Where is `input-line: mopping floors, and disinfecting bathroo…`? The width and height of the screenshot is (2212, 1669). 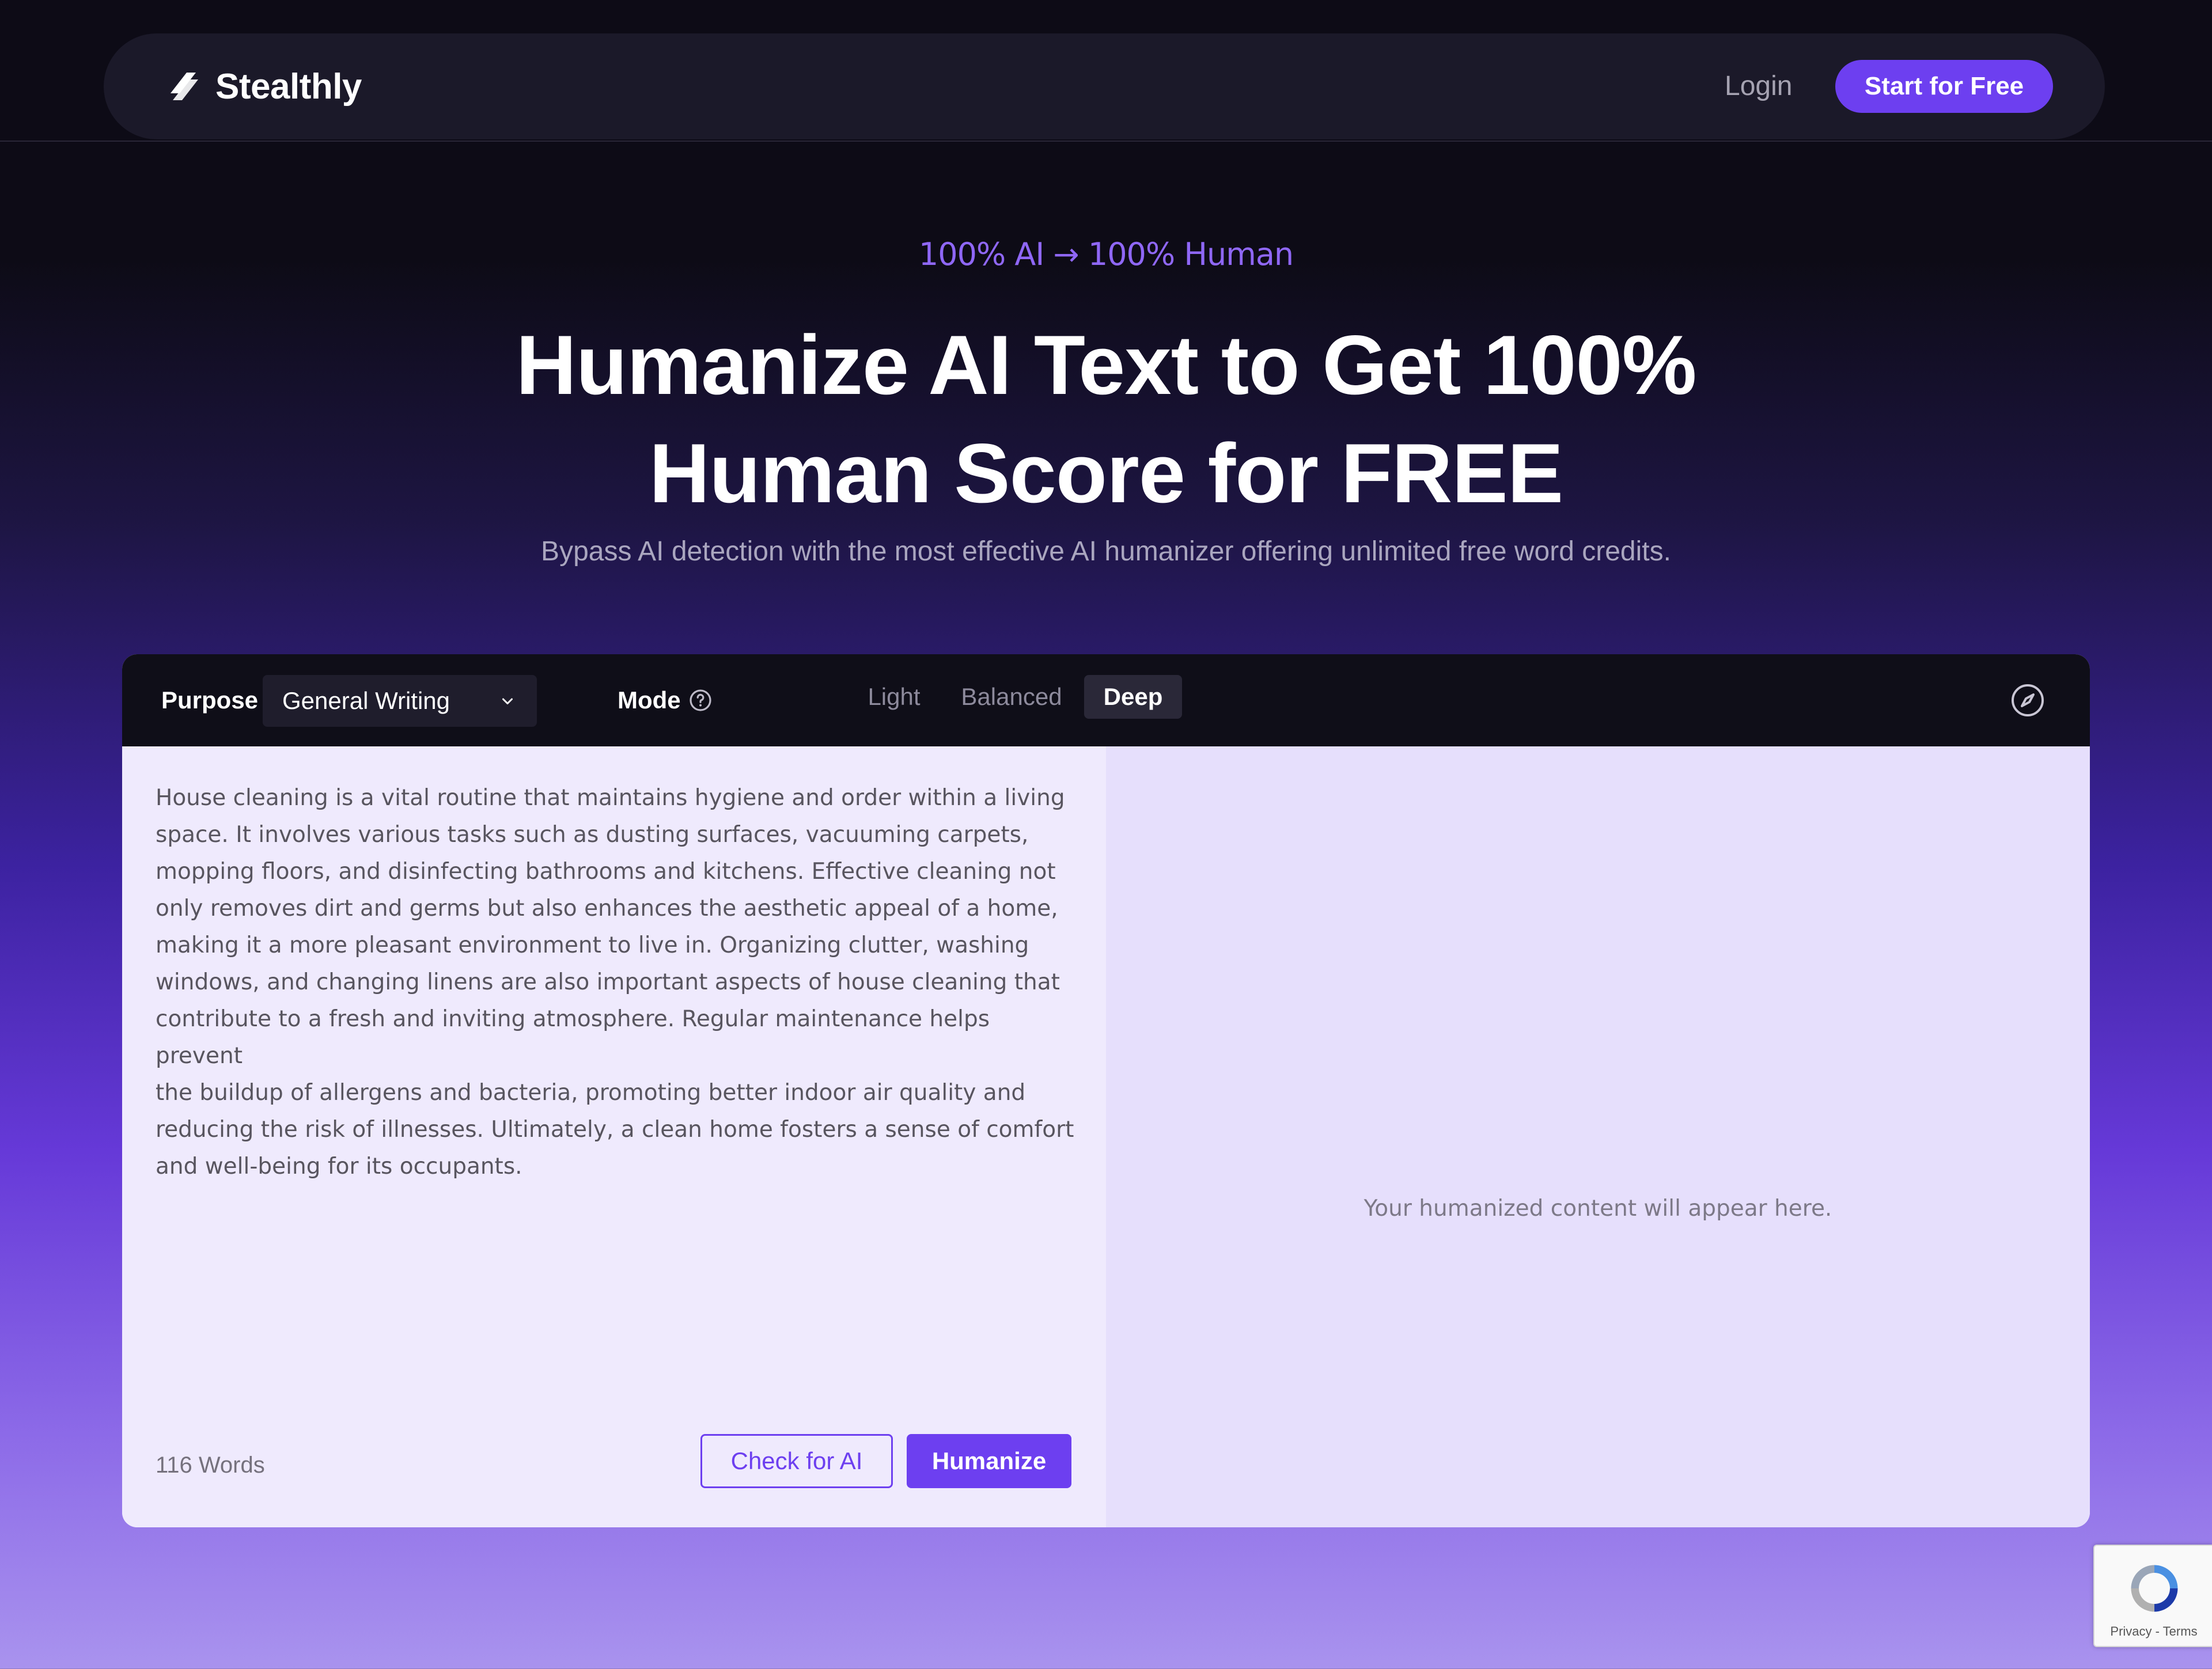 input-line: mopping floors, and disinfecting bathroo… is located at coordinates (606, 872).